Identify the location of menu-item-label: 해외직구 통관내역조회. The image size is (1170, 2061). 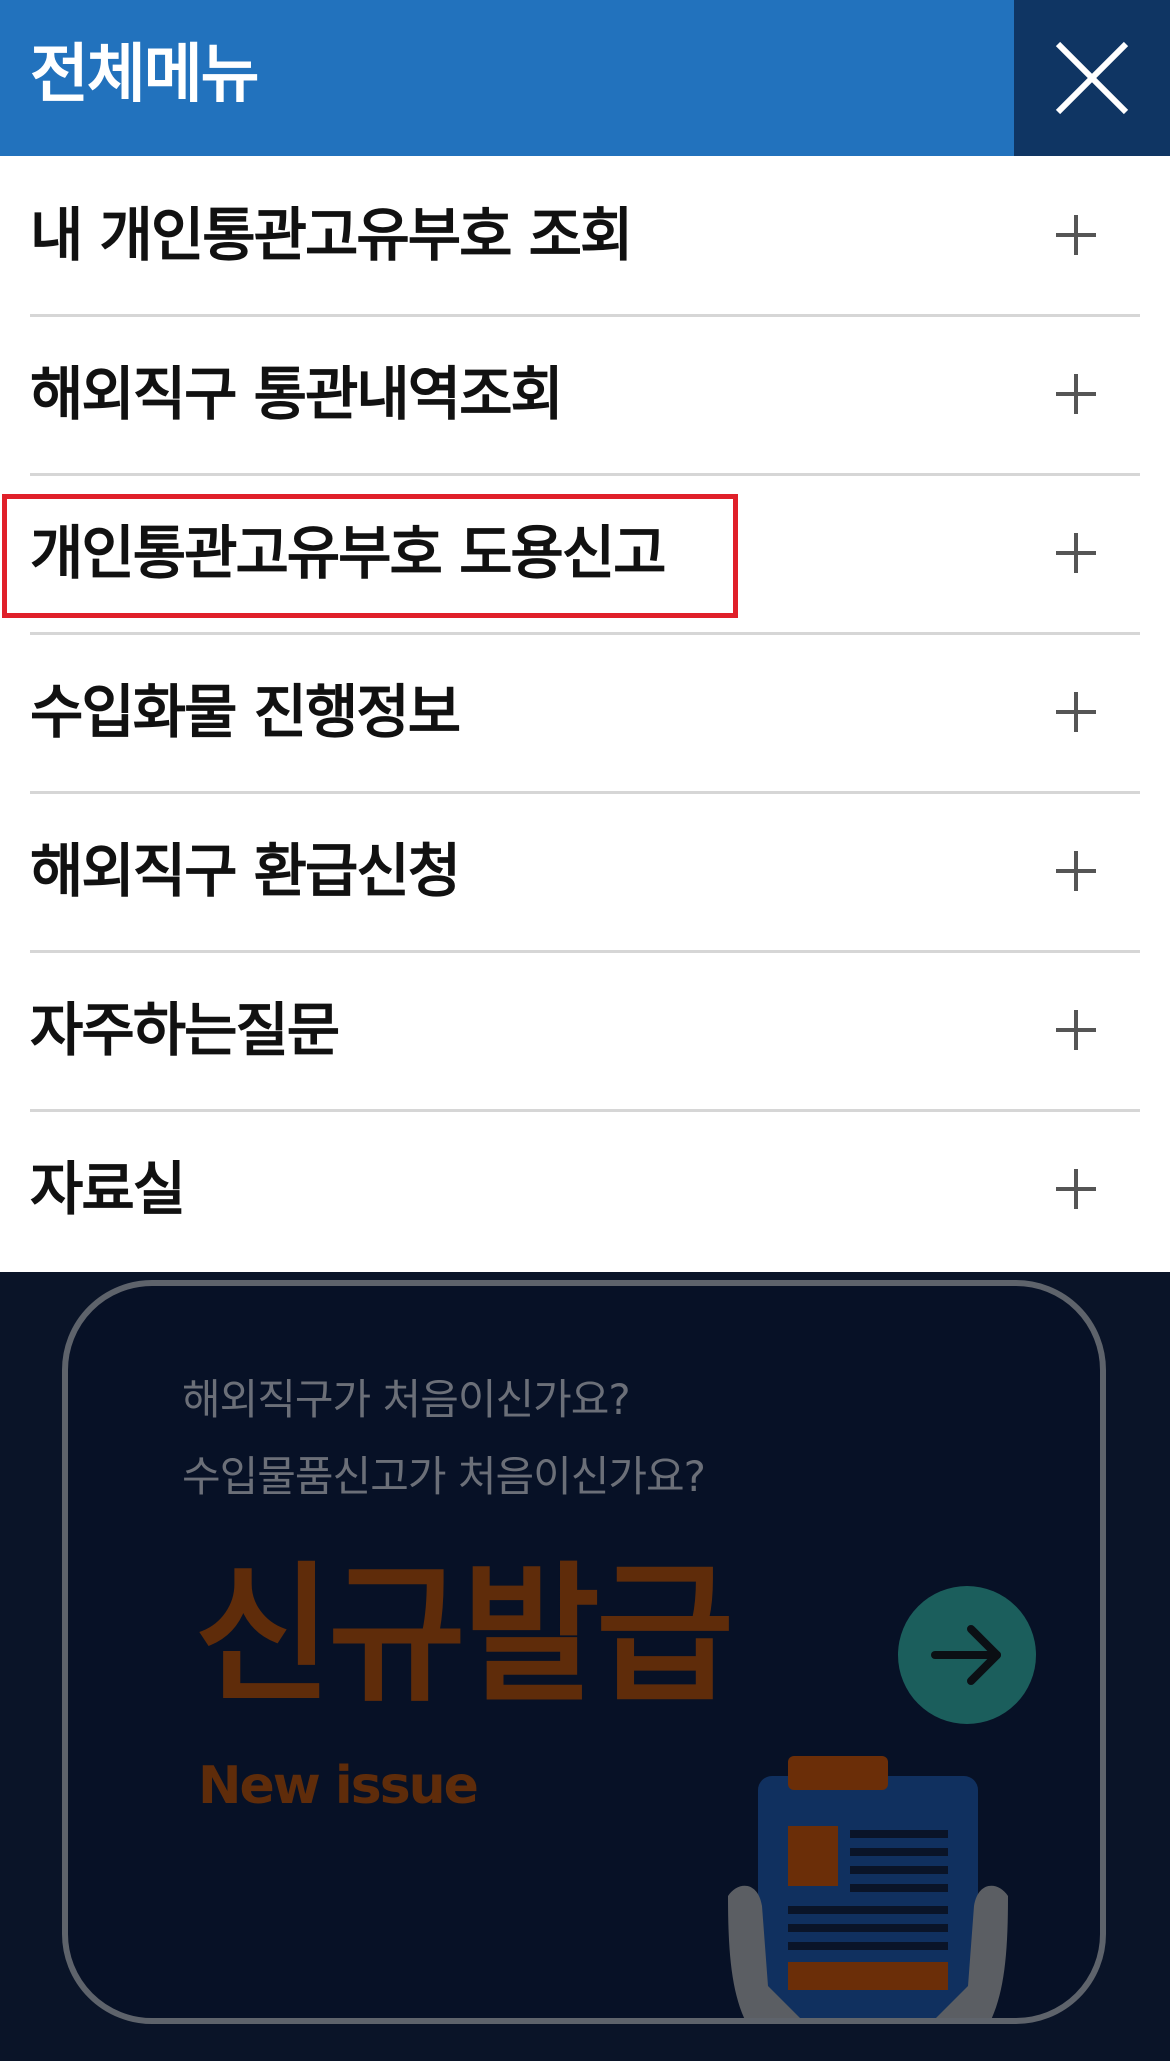
(297, 394).